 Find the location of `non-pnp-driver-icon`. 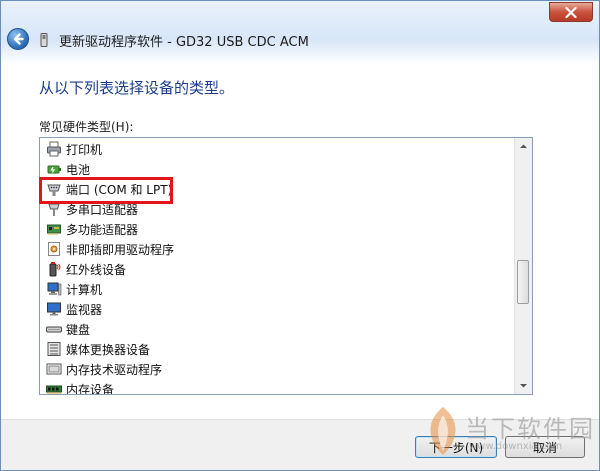

non-pnp-driver-icon is located at coordinates (54, 249).